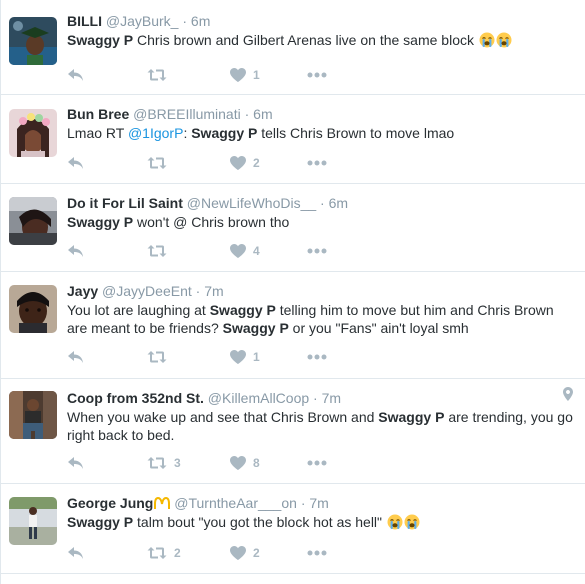 The width and height of the screenshot is (585, 584). What do you see at coordinates (142, 21) in the screenshot?
I see `username: @JayBurk_` at bounding box center [142, 21].